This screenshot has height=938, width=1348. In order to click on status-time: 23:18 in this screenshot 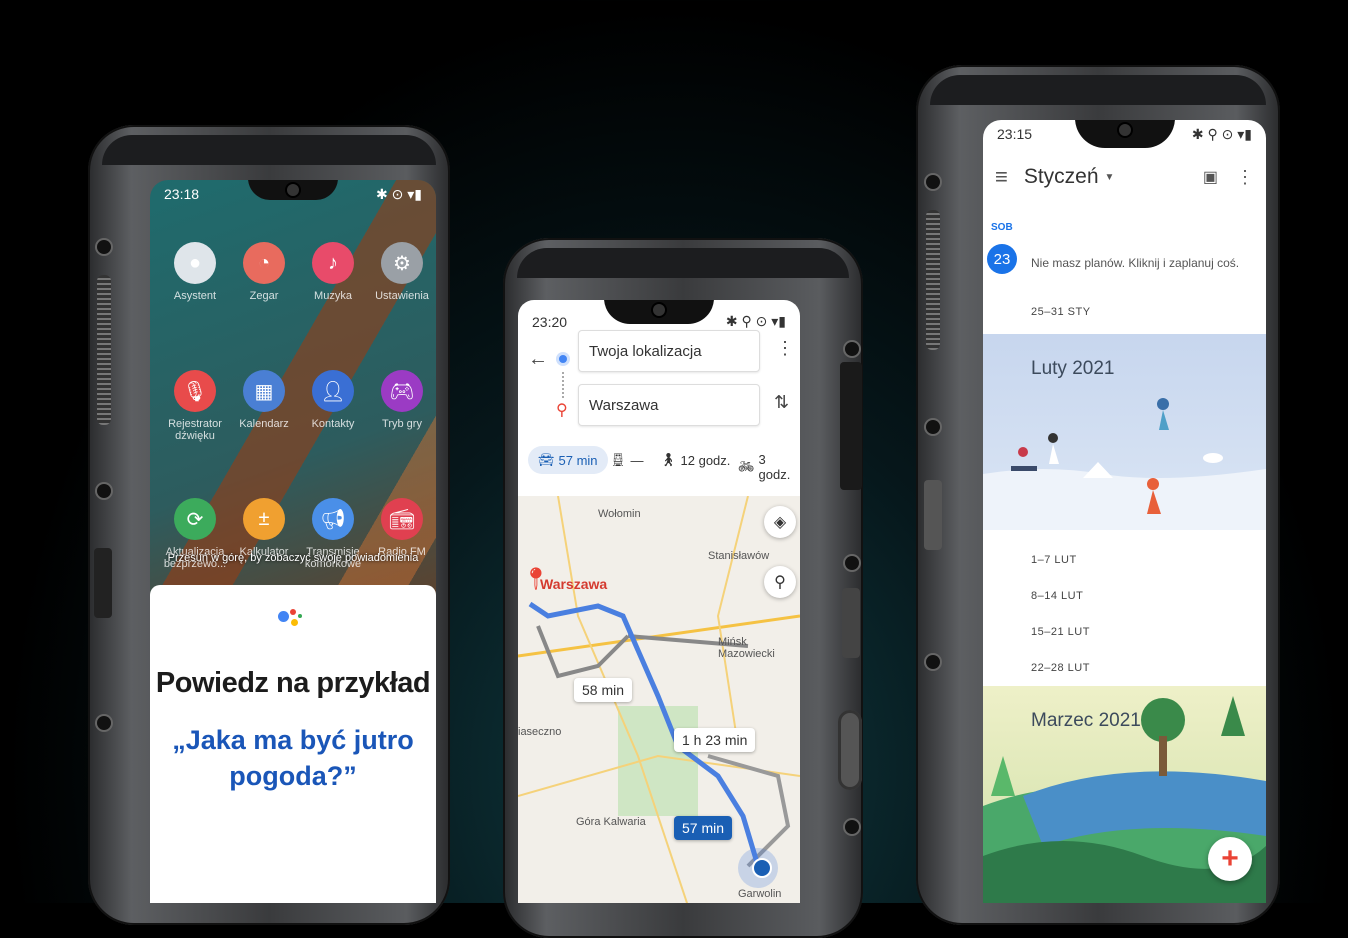, I will do `click(182, 194)`.